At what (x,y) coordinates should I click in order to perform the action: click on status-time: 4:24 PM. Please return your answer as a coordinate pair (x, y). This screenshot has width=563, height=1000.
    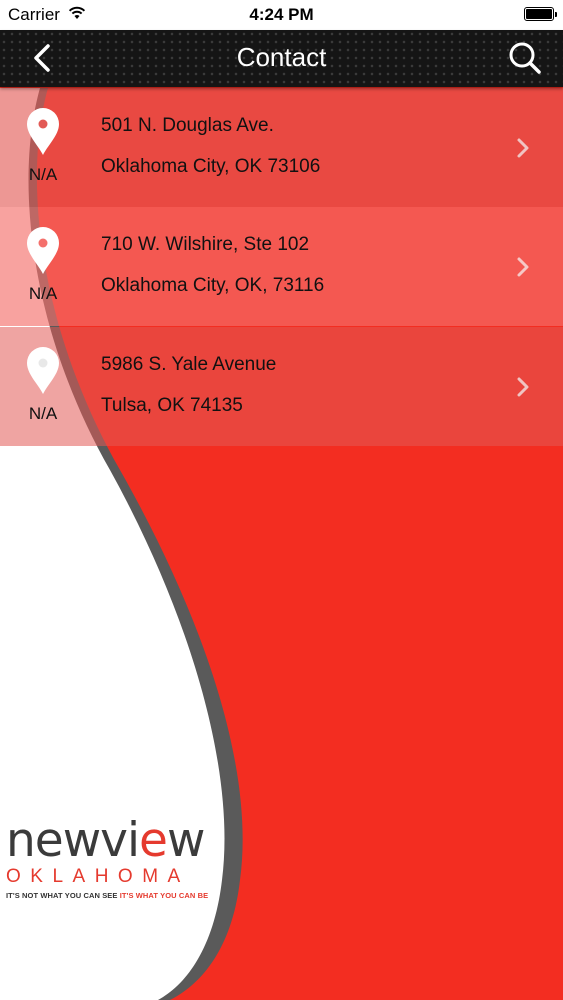
    Looking at the image, I should click on (281, 14).